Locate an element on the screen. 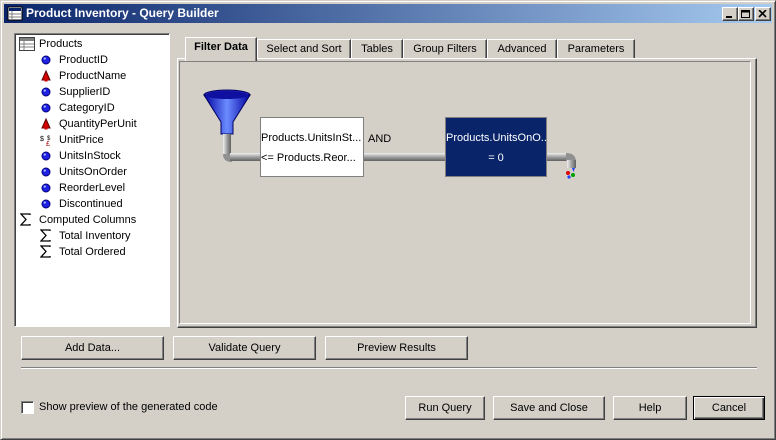 The image size is (776, 440). tree-item-total-inventory: Total Inventory is located at coordinates (101, 236).